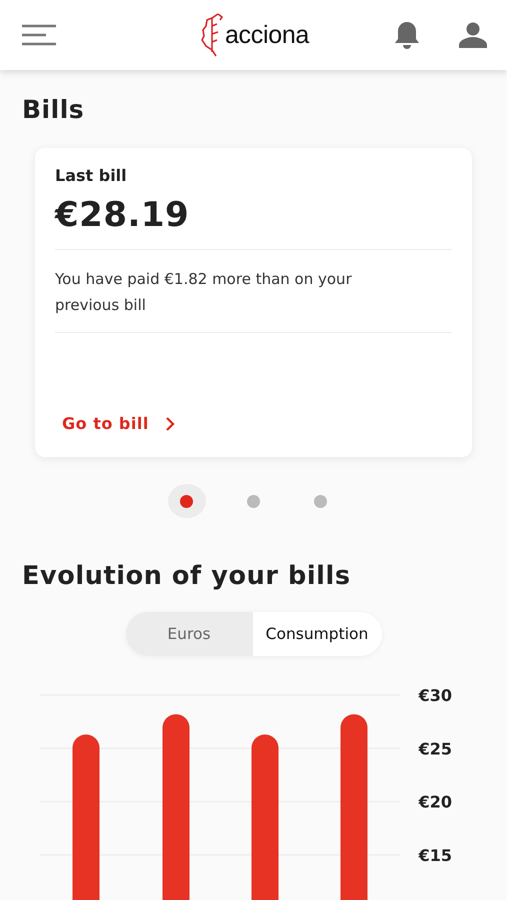  I want to click on notifications-button, so click(406, 35).